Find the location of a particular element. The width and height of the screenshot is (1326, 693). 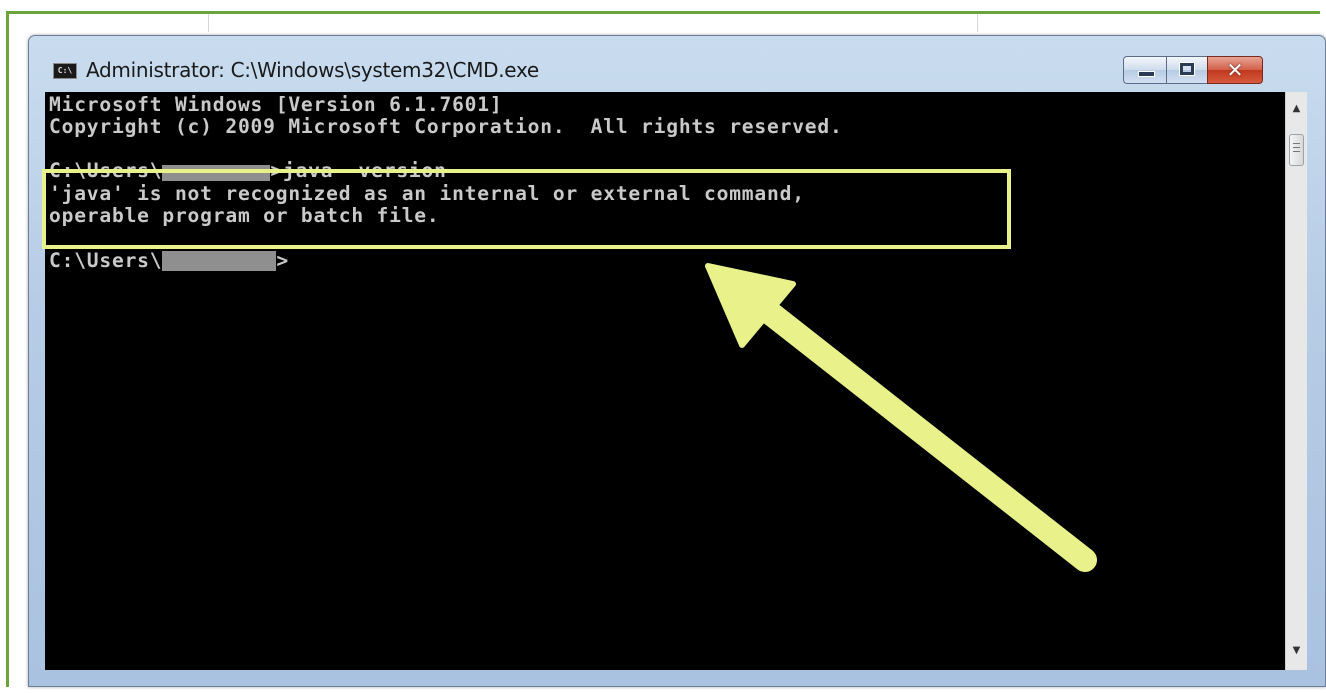

annotation-arrow is located at coordinates (901, 417).